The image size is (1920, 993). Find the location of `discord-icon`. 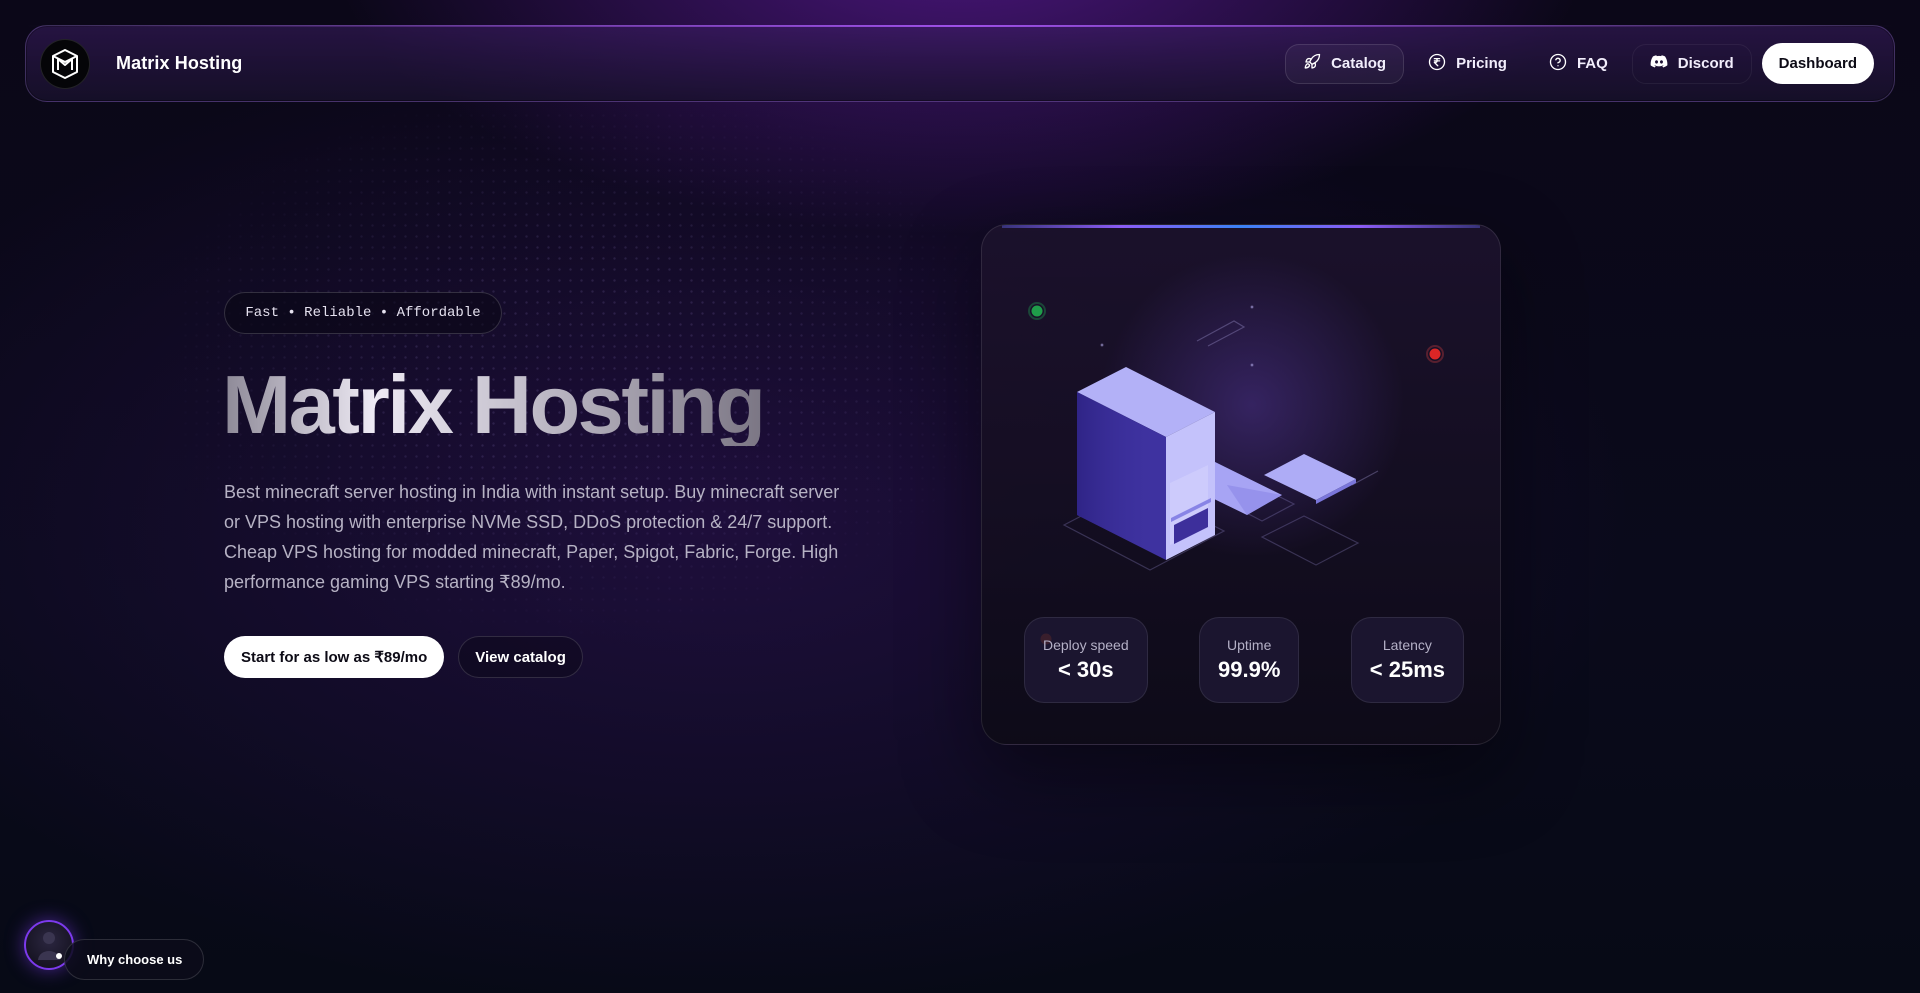

discord-icon is located at coordinates (1659, 64).